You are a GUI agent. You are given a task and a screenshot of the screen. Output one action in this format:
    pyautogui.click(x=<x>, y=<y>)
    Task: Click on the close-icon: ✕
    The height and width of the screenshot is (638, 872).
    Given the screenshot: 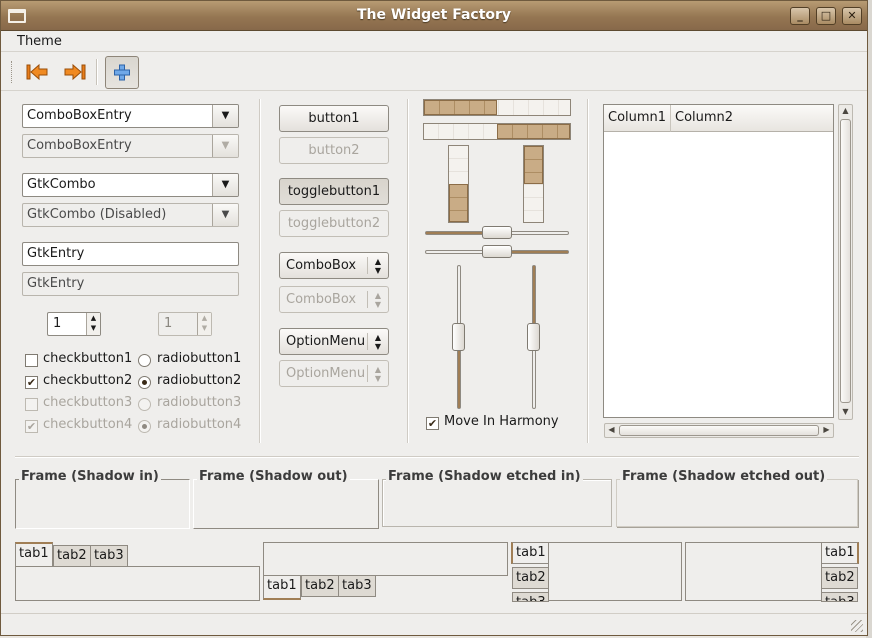 What is the action you would take?
    pyautogui.click(x=852, y=15)
    